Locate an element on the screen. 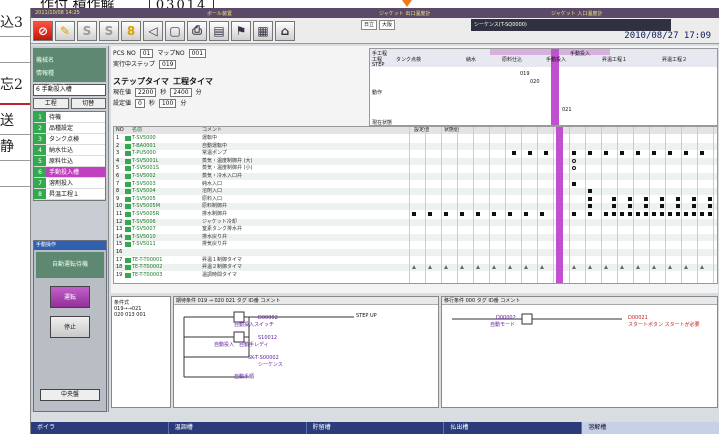  step-list-item: 1 待機 is located at coordinates (69, 117).